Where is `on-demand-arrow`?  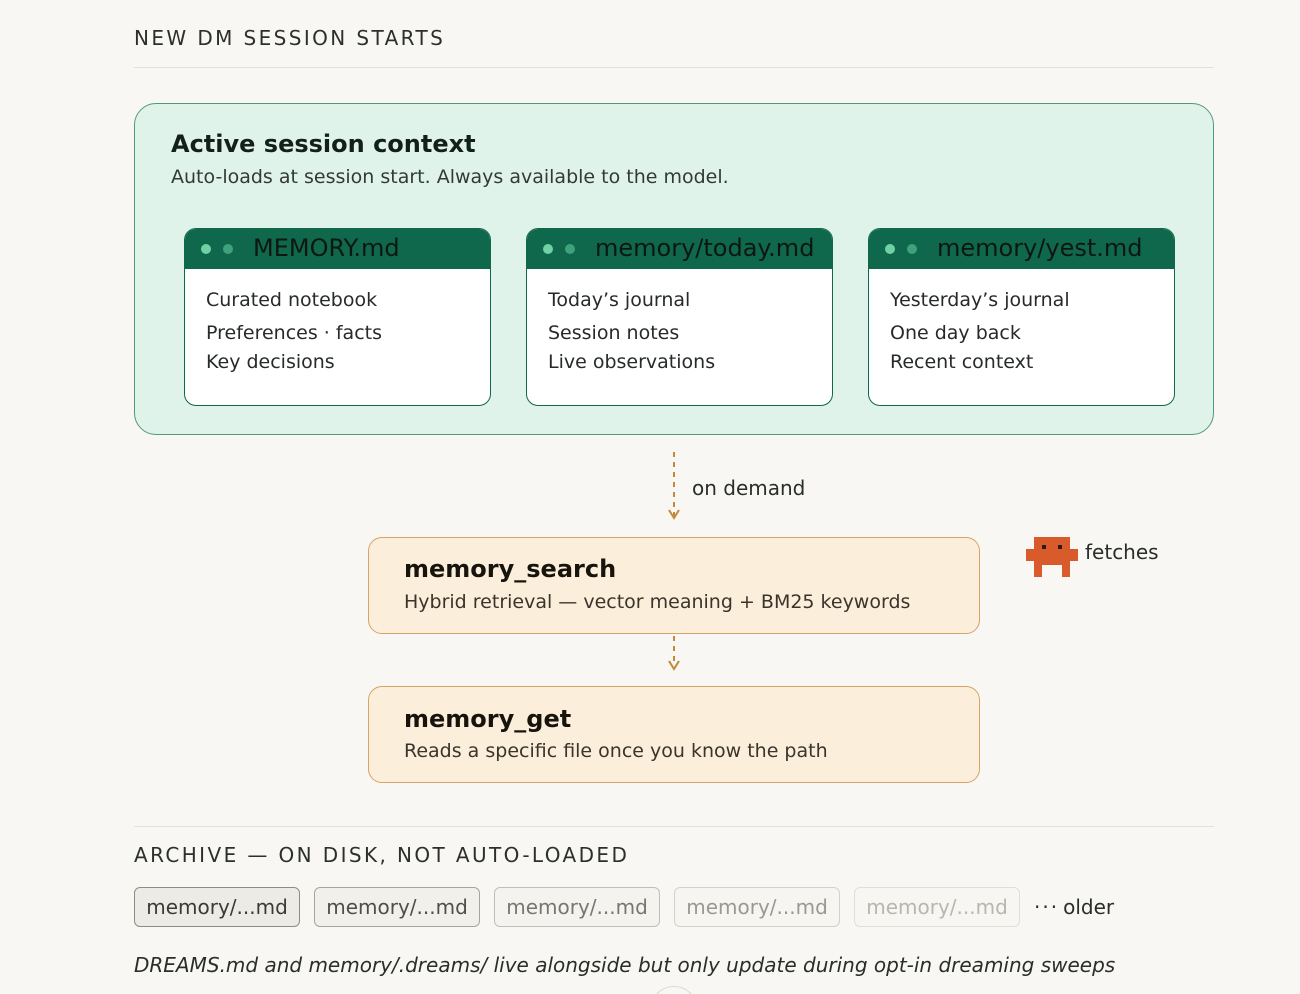 on-demand-arrow is located at coordinates (674, 486).